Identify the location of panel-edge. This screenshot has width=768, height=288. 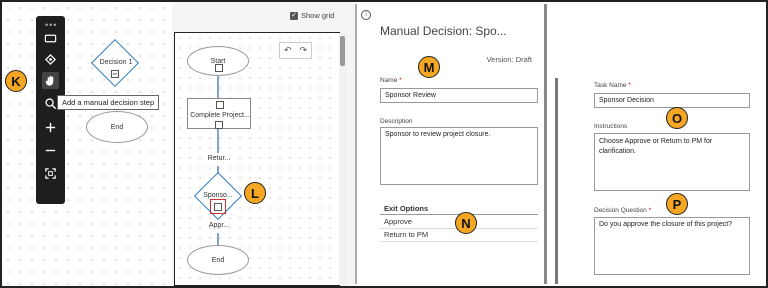
(556, 181).